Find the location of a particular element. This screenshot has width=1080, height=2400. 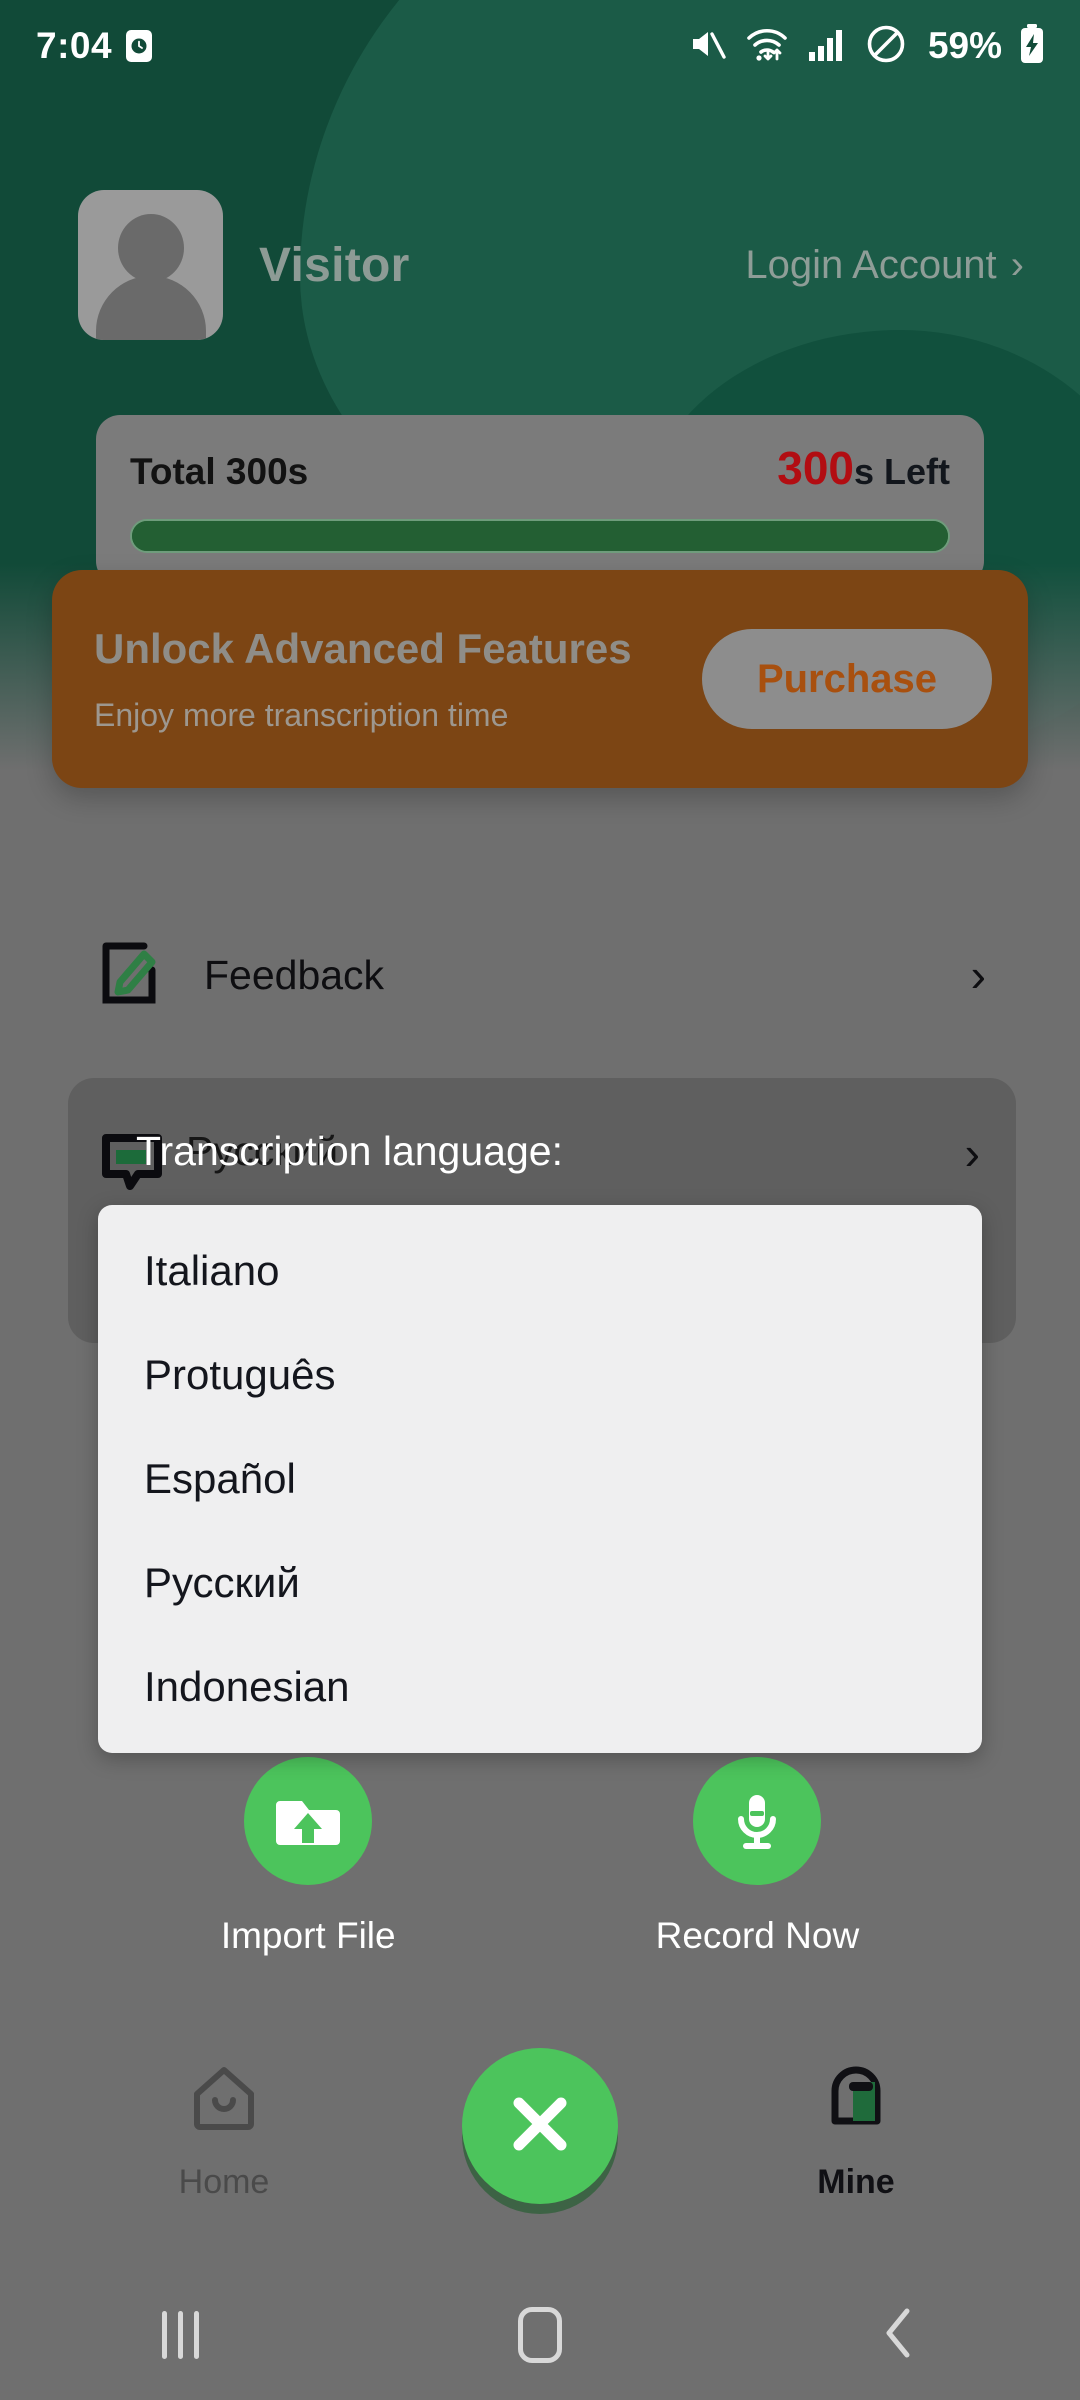

home-icon is located at coordinates (224, 2101).